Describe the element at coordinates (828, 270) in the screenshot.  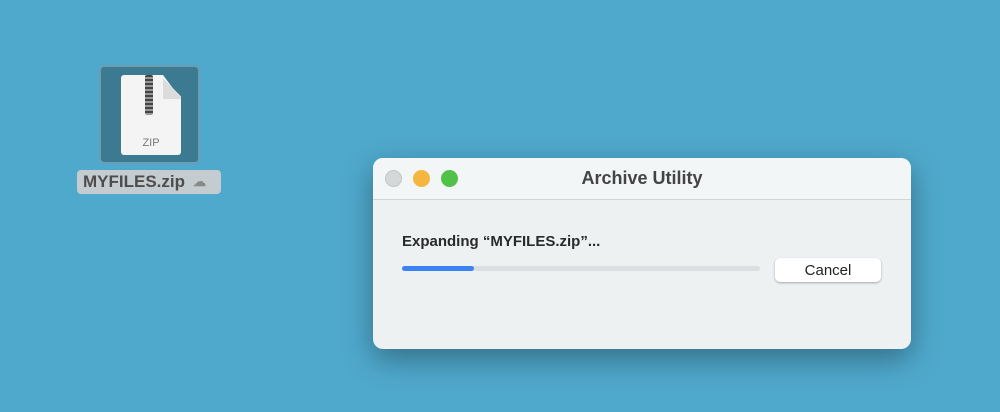
I see `cancel-button: Cancel` at that location.